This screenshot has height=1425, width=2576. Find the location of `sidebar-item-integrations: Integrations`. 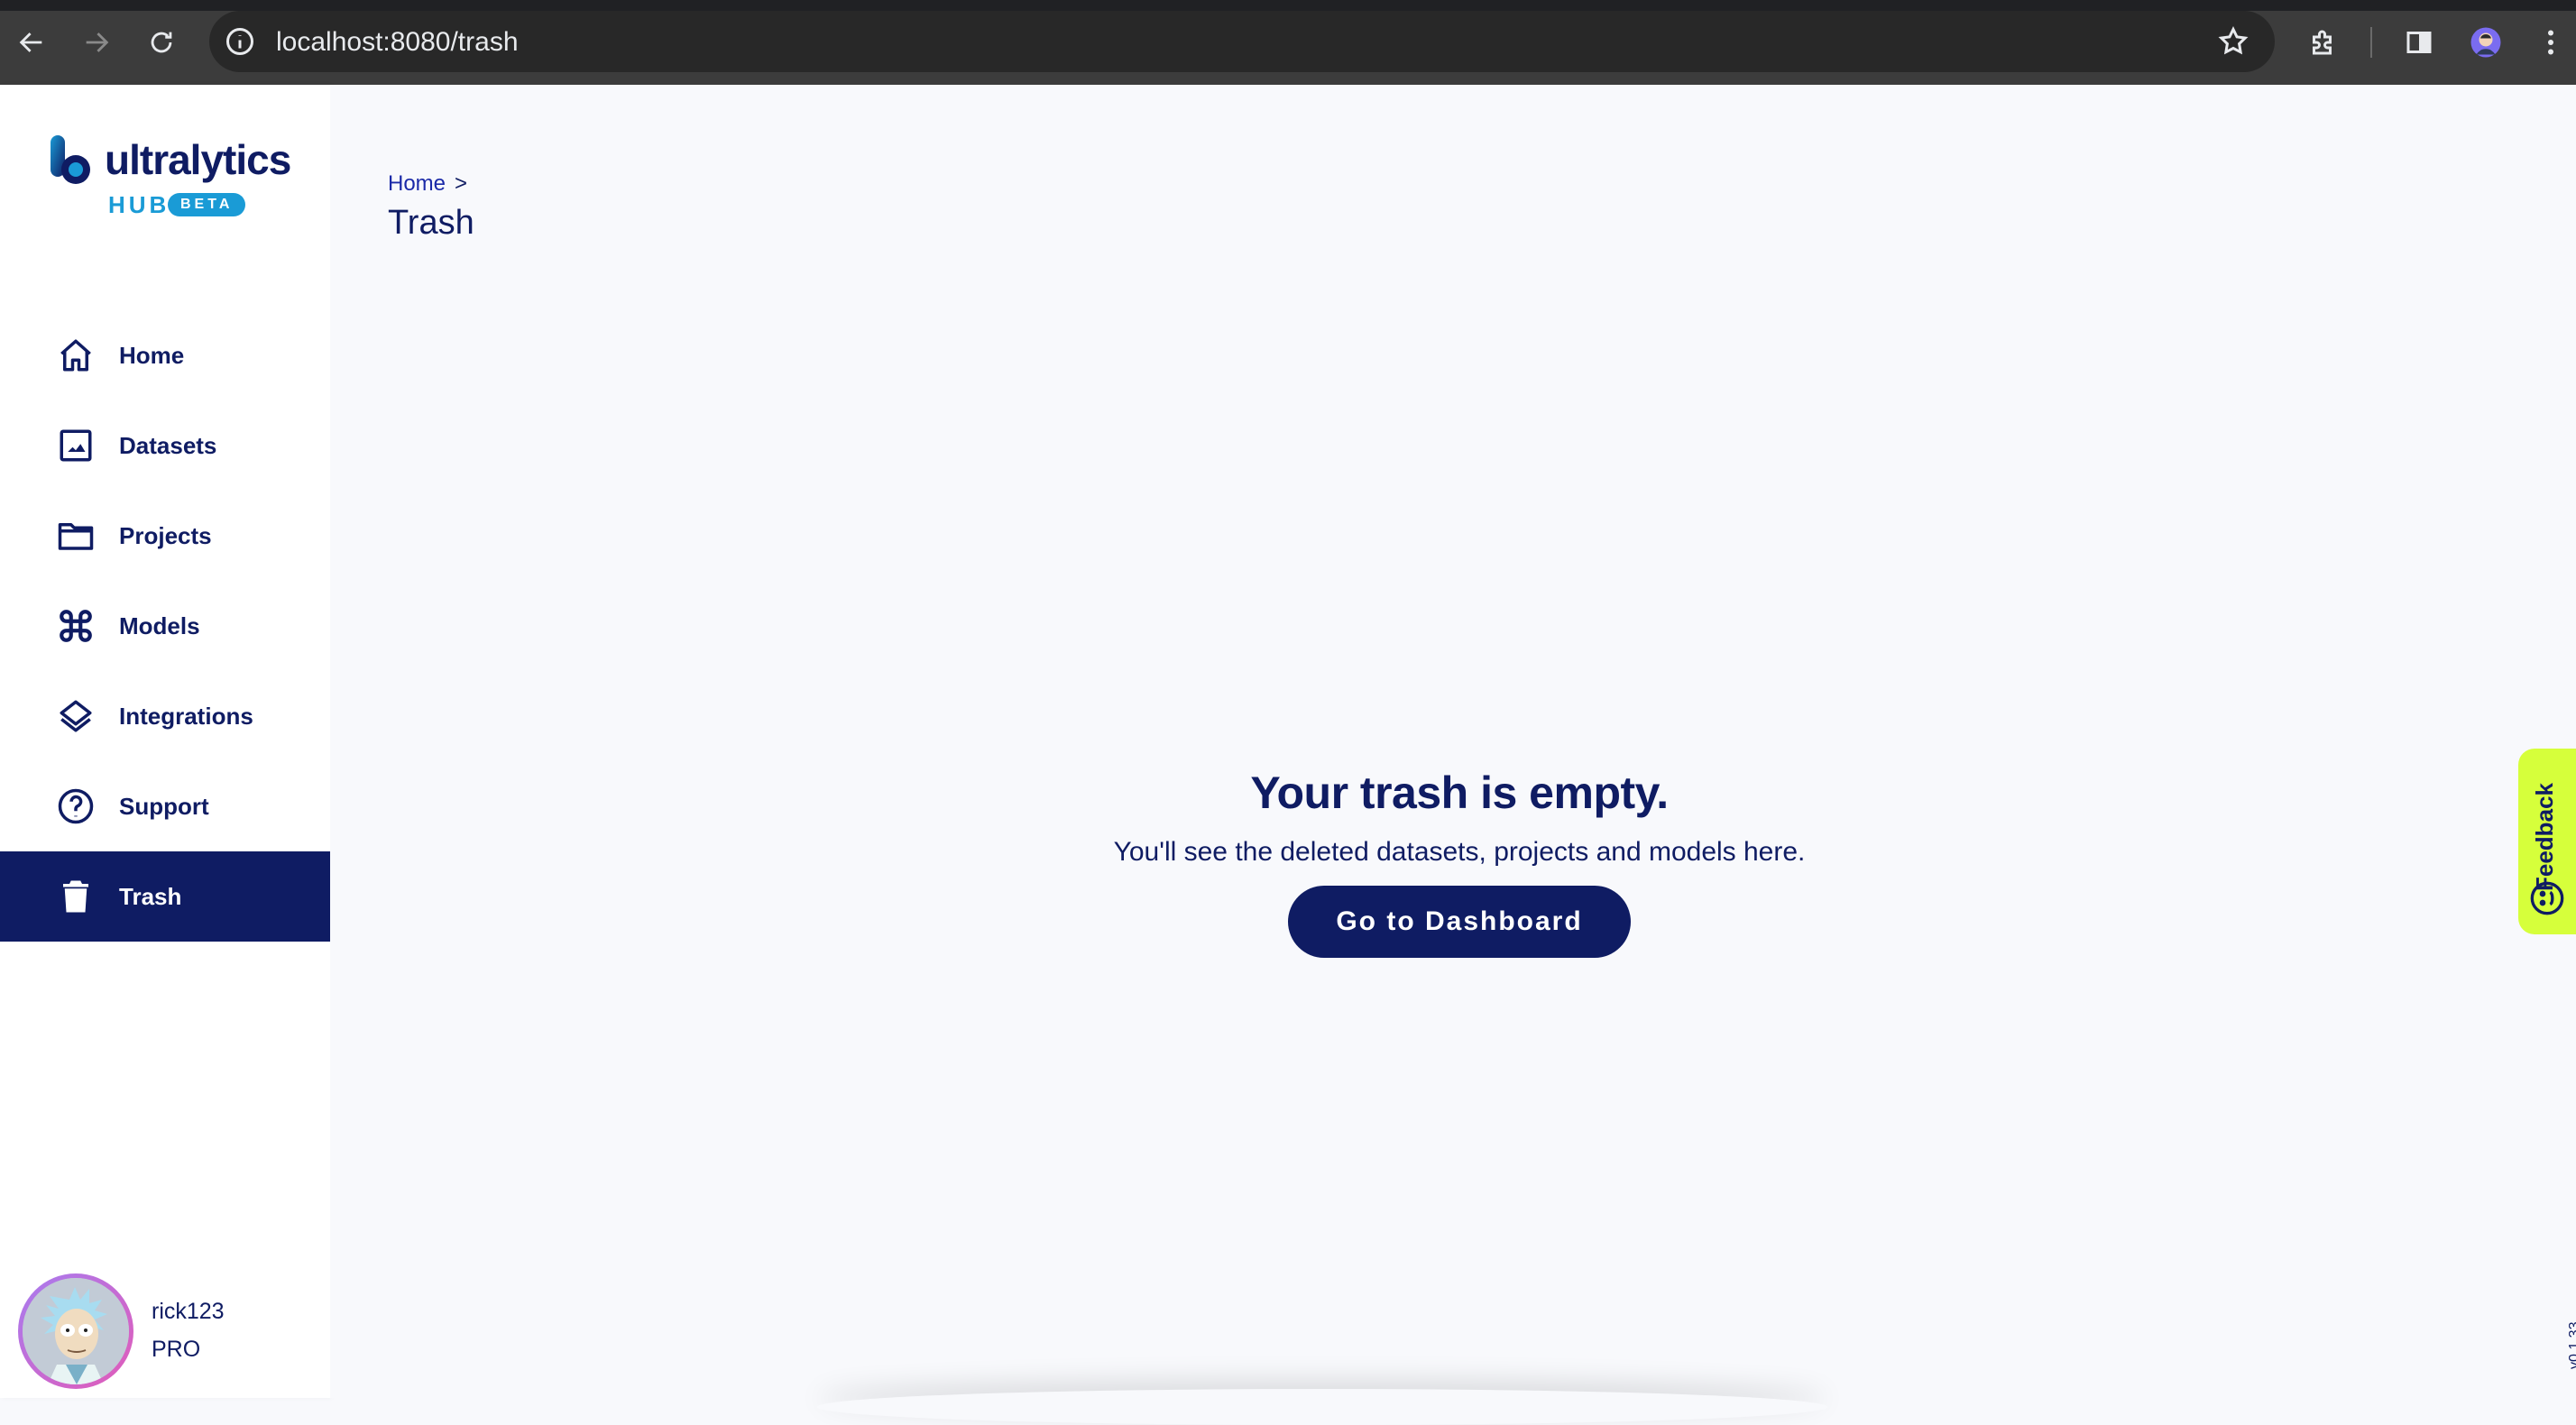

sidebar-item-integrations: Integrations is located at coordinates (165, 716).